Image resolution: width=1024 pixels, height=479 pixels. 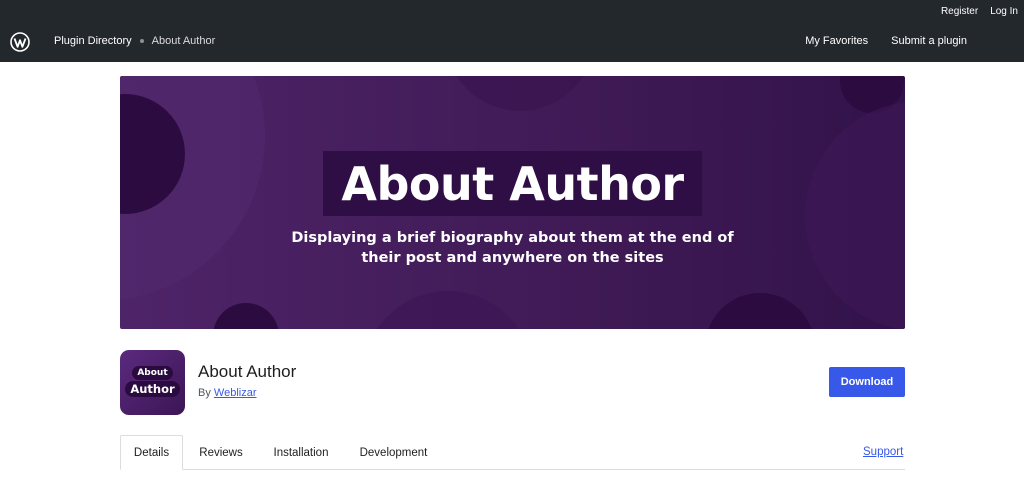 I want to click on wordpress-logo-icon, so click(x=20, y=42).